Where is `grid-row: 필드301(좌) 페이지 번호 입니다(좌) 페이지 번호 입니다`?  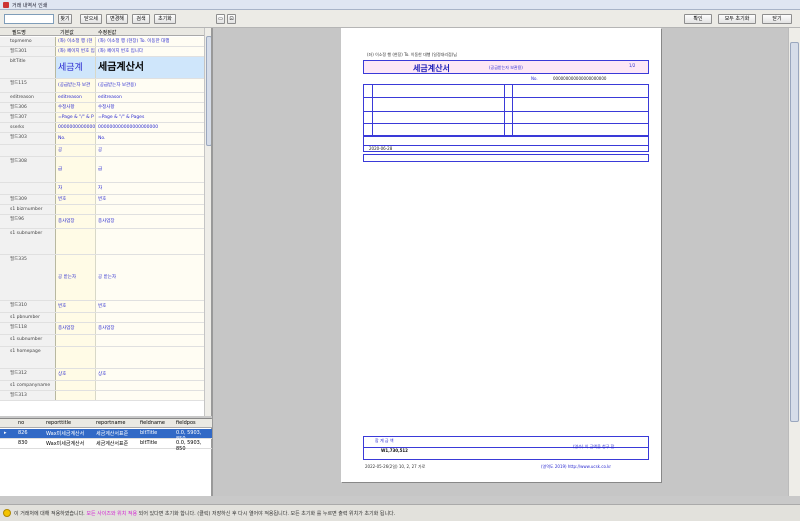 grid-row: 필드301(좌) 페이지 번호 입니다(좌) 페이지 번호 입니다 is located at coordinates (102, 52).